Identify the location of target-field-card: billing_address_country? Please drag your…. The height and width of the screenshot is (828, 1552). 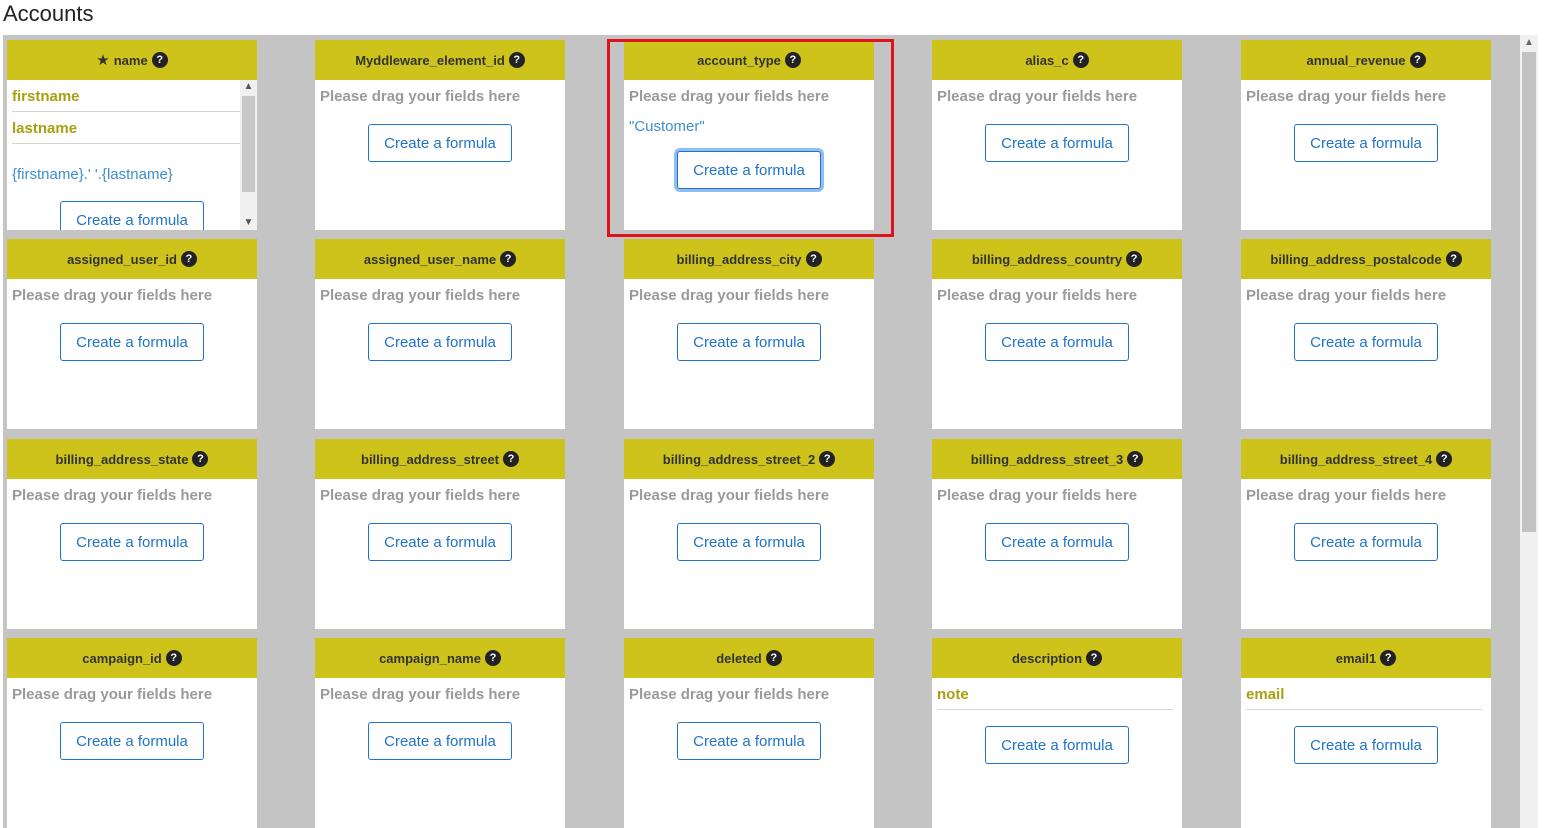
(1057, 334).